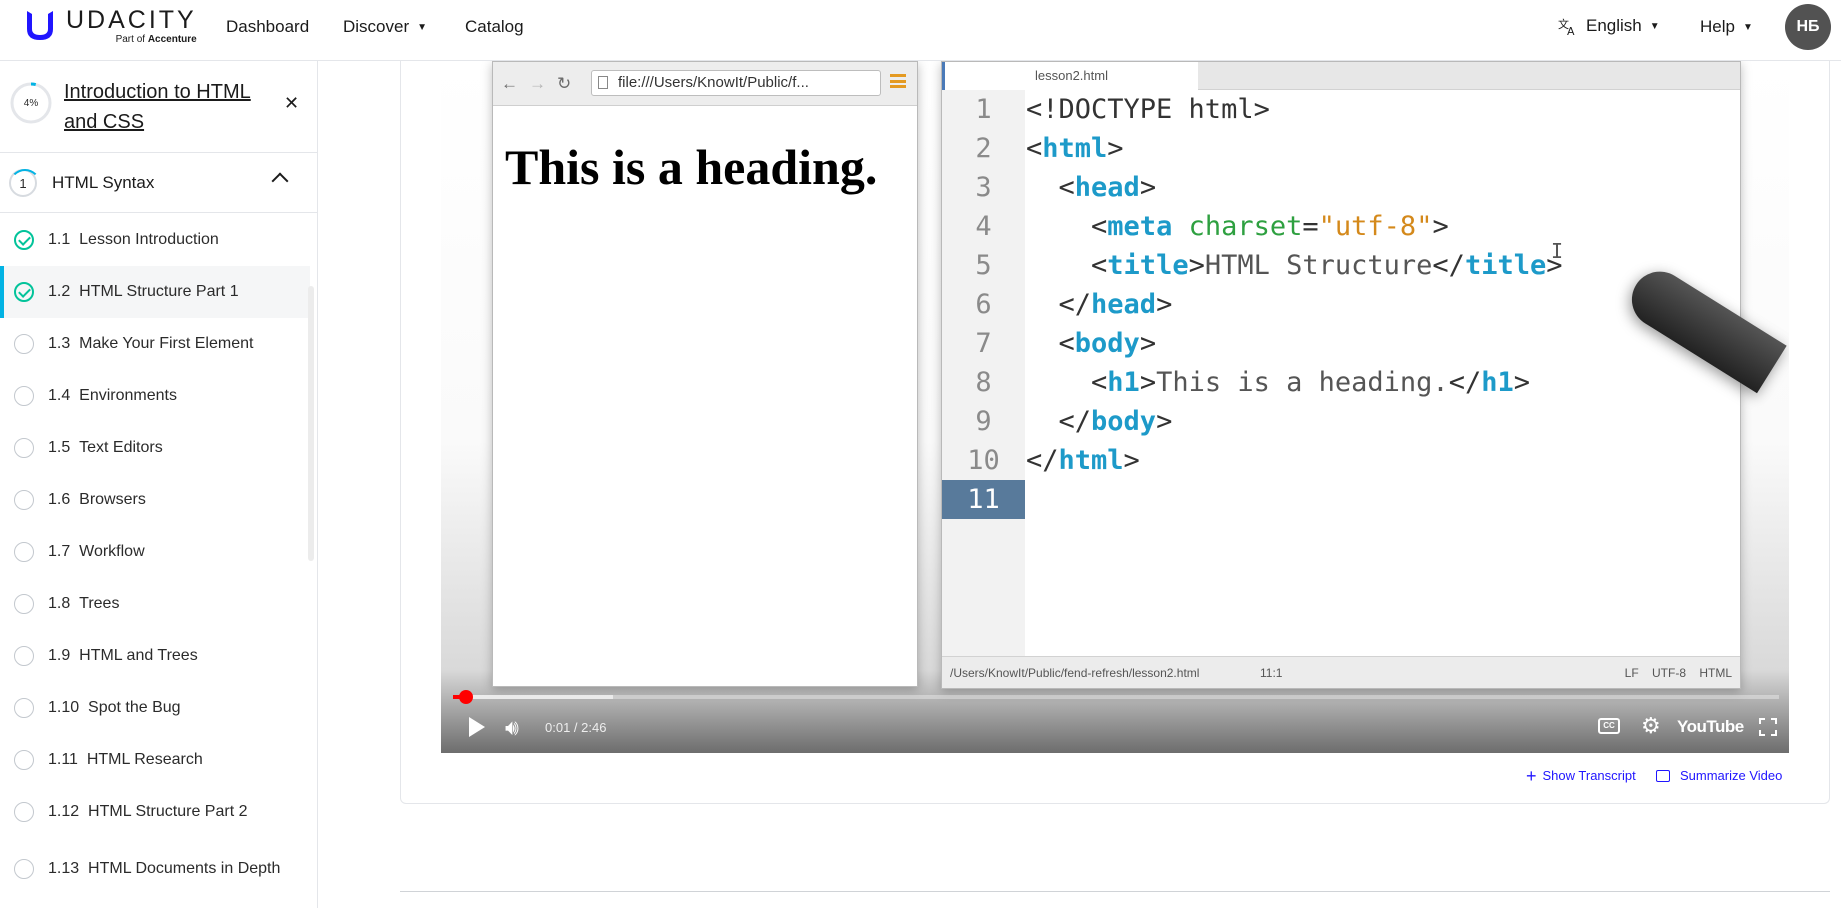  I want to click on captions-icon: CC, so click(1609, 726).